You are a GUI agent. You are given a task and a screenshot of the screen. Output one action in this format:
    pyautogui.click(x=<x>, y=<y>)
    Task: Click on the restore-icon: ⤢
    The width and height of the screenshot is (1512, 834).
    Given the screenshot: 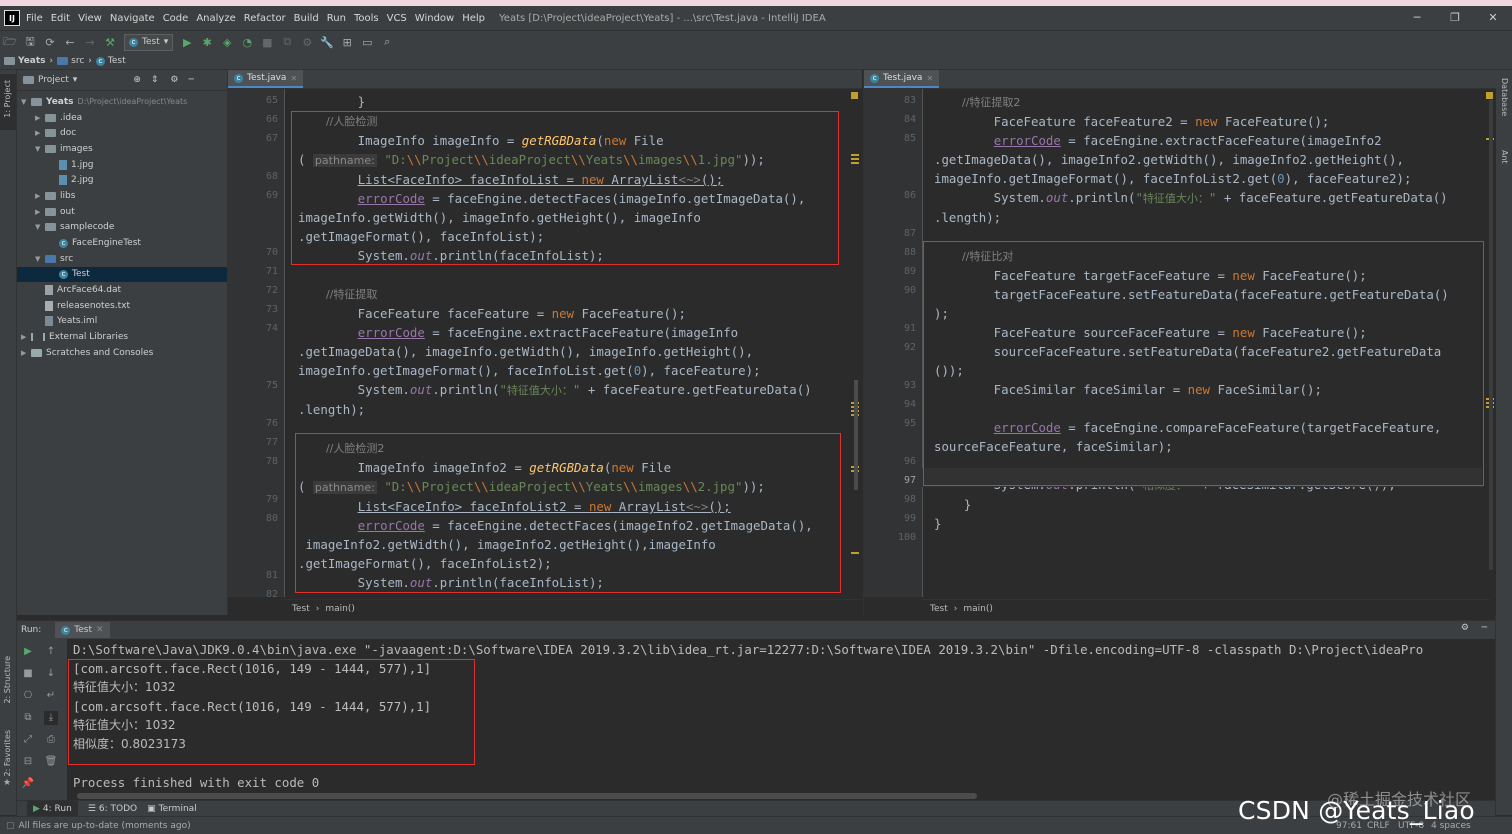 What is the action you would take?
    pyautogui.click(x=28, y=740)
    